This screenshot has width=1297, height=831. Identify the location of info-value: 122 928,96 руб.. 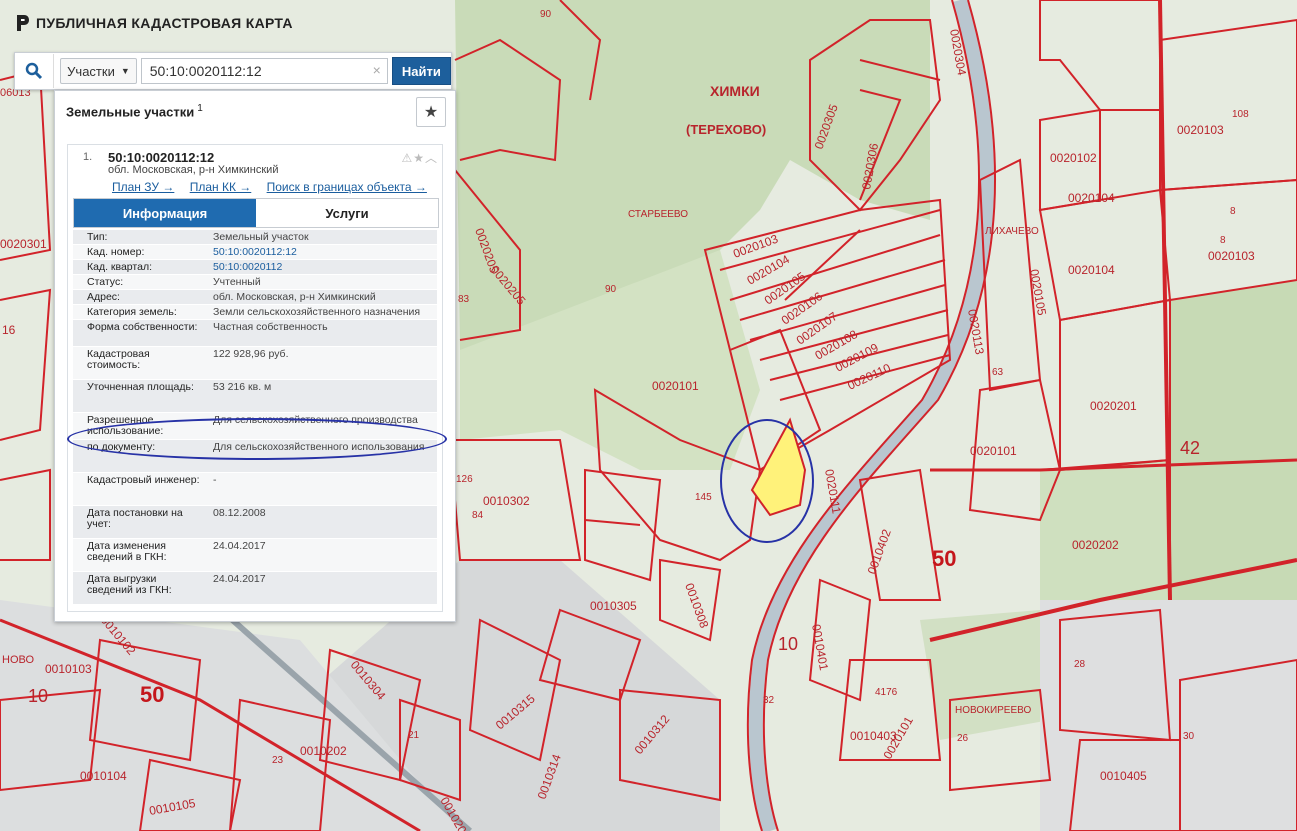
(251, 354).